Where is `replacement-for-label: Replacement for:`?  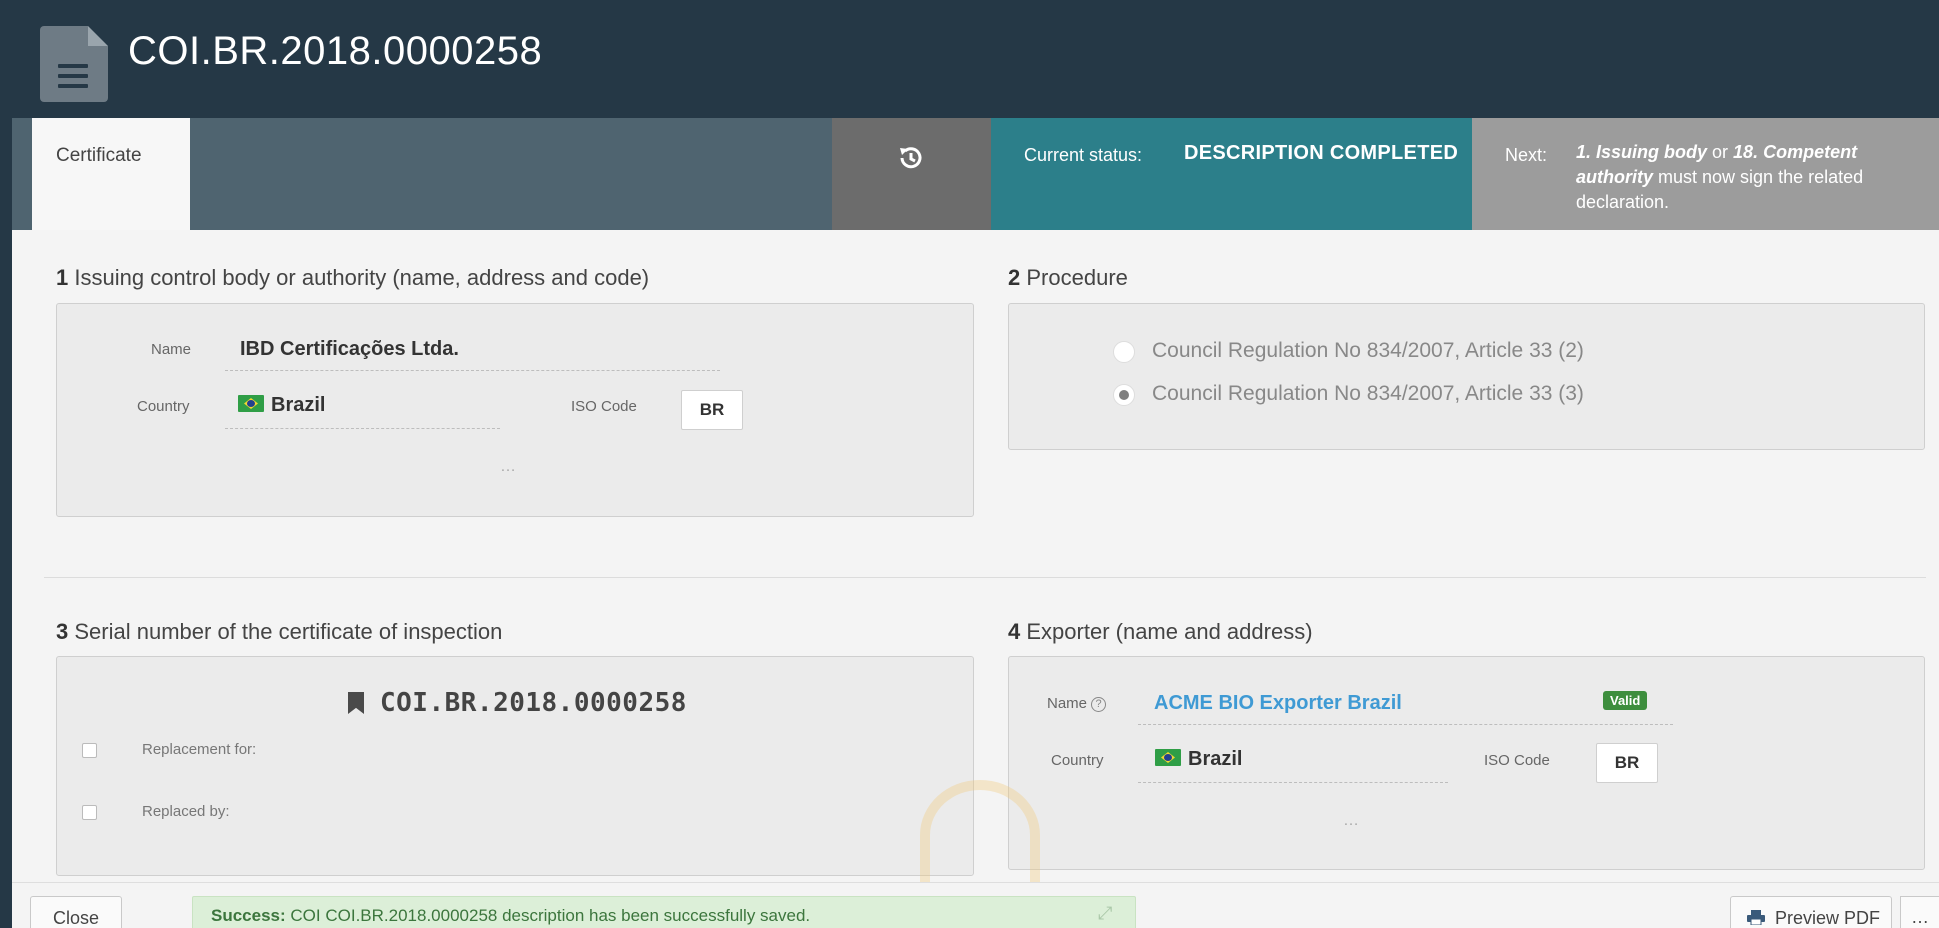 replacement-for-label: Replacement for: is located at coordinates (199, 749).